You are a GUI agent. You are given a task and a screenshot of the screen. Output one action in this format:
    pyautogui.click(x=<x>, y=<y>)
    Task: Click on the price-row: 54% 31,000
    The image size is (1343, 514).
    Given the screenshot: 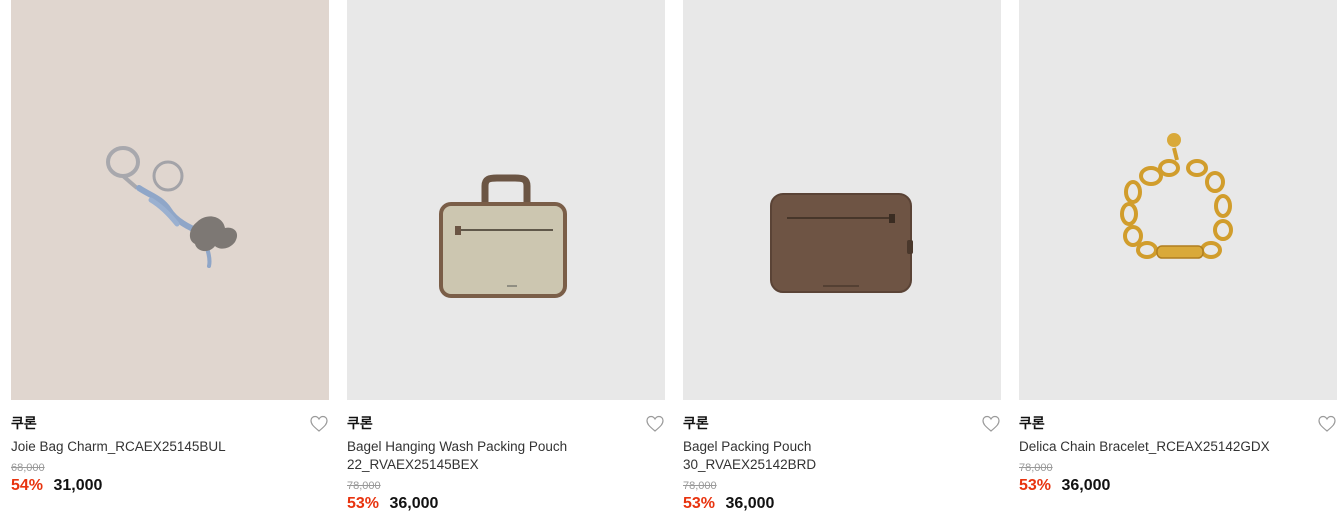 What is the action you would take?
    pyautogui.click(x=170, y=486)
    